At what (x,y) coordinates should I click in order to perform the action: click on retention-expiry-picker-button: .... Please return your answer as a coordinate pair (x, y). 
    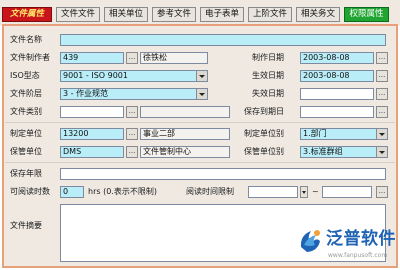
    Looking at the image, I should click on (382, 112).